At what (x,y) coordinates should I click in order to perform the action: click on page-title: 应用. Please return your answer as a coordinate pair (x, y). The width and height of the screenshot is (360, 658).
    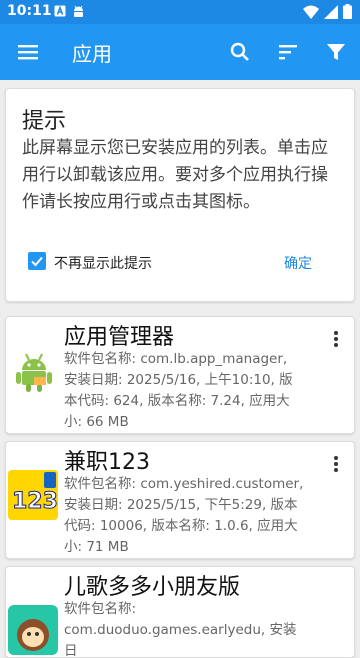
    Looking at the image, I should click on (92, 54).